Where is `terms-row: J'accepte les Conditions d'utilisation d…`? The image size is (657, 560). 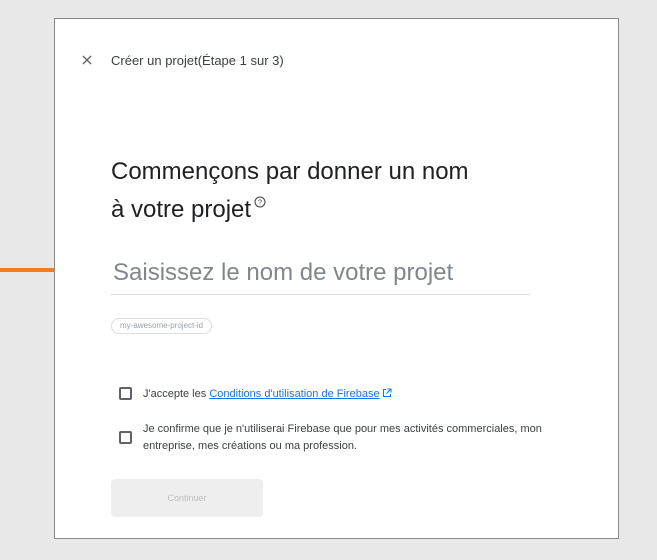 terms-row: J'accepte les Conditions d'utilisation d… is located at coordinates (255, 395).